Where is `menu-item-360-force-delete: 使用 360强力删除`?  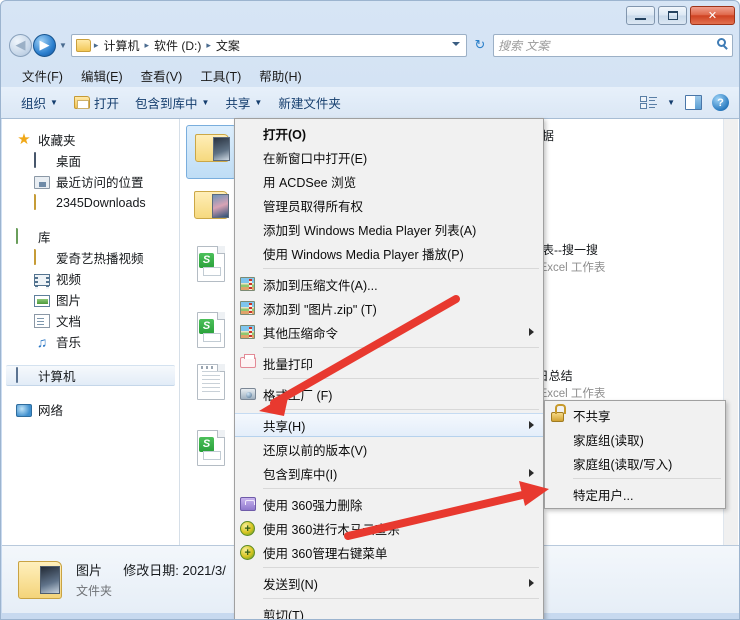 menu-item-360-force-delete: 使用 360强力删除 is located at coordinates (389, 504).